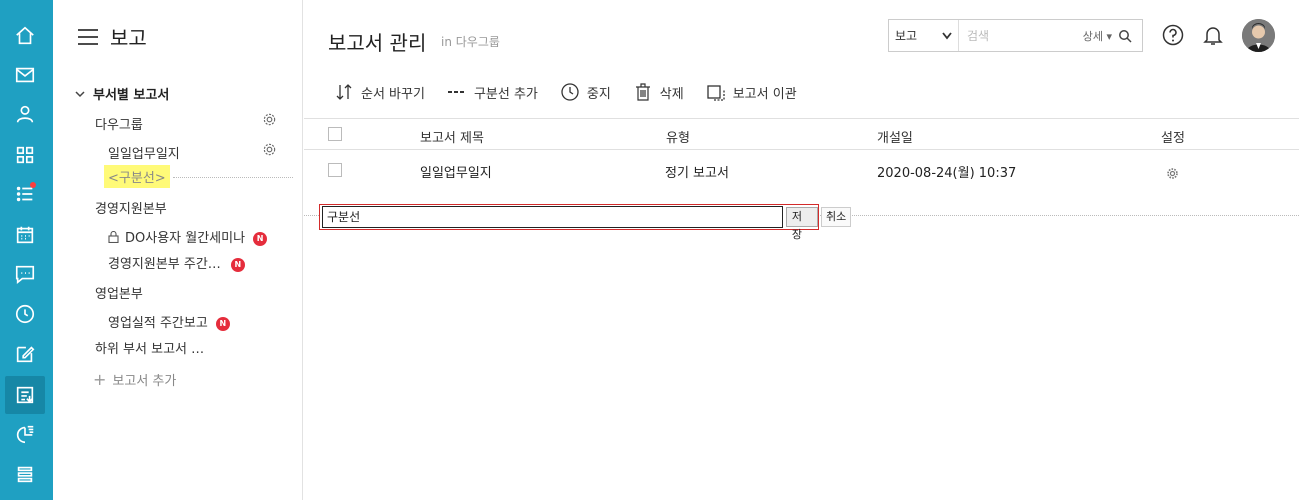 The width and height of the screenshot is (1299, 500). Describe the element at coordinates (1173, 138) in the screenshot. I see `column-header-settings: 설정` at that location.